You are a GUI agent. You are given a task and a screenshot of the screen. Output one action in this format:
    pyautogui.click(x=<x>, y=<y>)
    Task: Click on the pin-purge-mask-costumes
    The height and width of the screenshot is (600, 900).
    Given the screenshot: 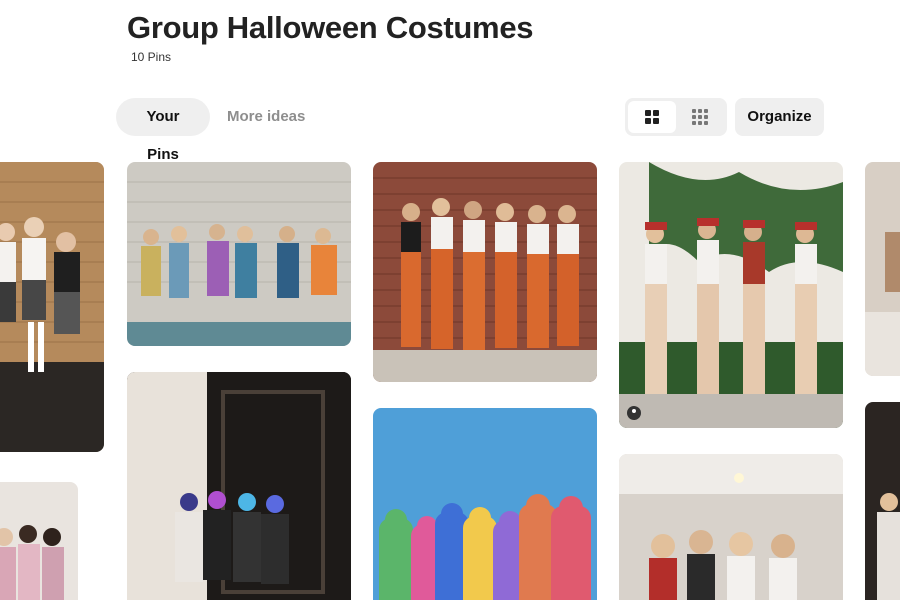 What is the action you would take?
    pyautogui.click(x=239, y=486)
    